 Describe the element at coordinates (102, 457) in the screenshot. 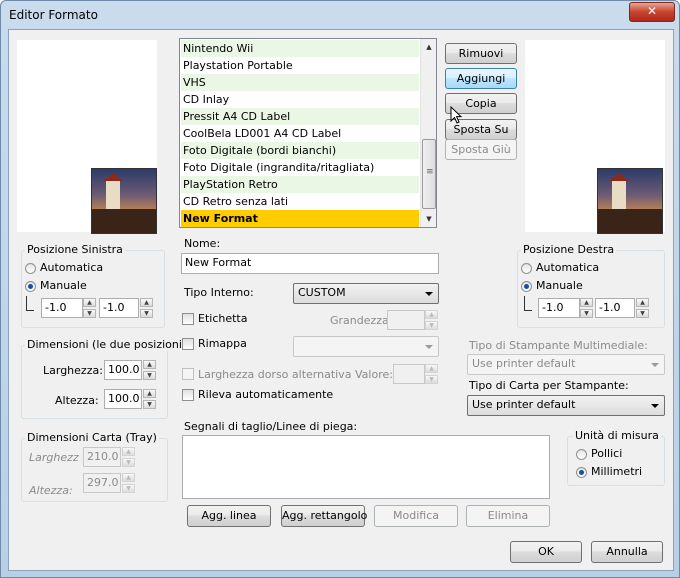

I see `paper-width-input: 210.0` at that location.